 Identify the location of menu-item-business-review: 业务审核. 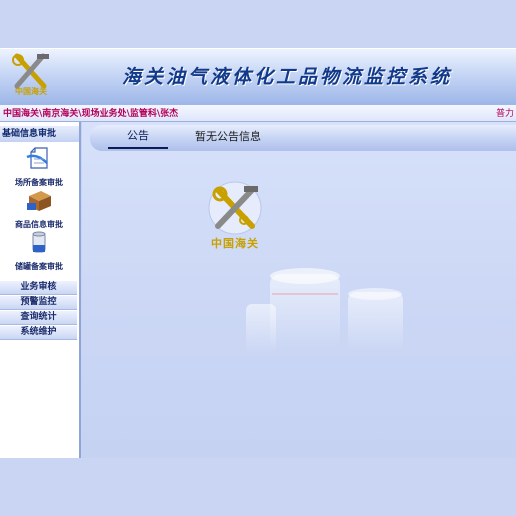
(38, 287).